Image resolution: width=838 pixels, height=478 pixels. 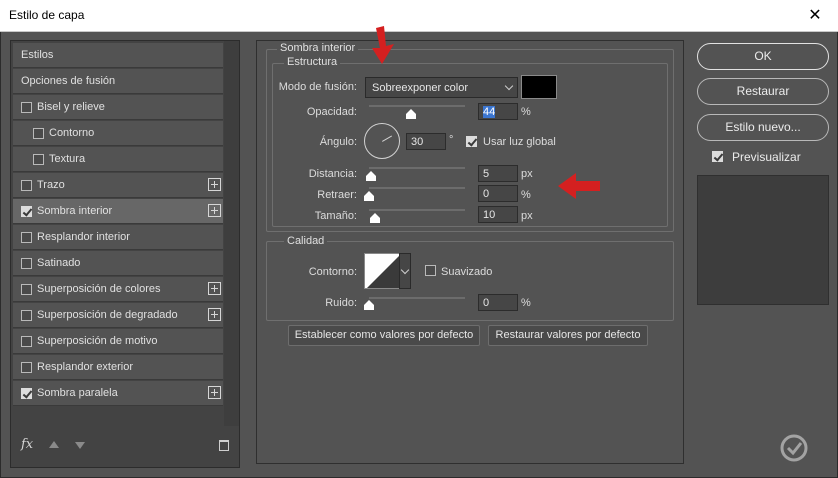 I want to click on inner-shadow-title: Sombra interior, so click(x=318, y=48).